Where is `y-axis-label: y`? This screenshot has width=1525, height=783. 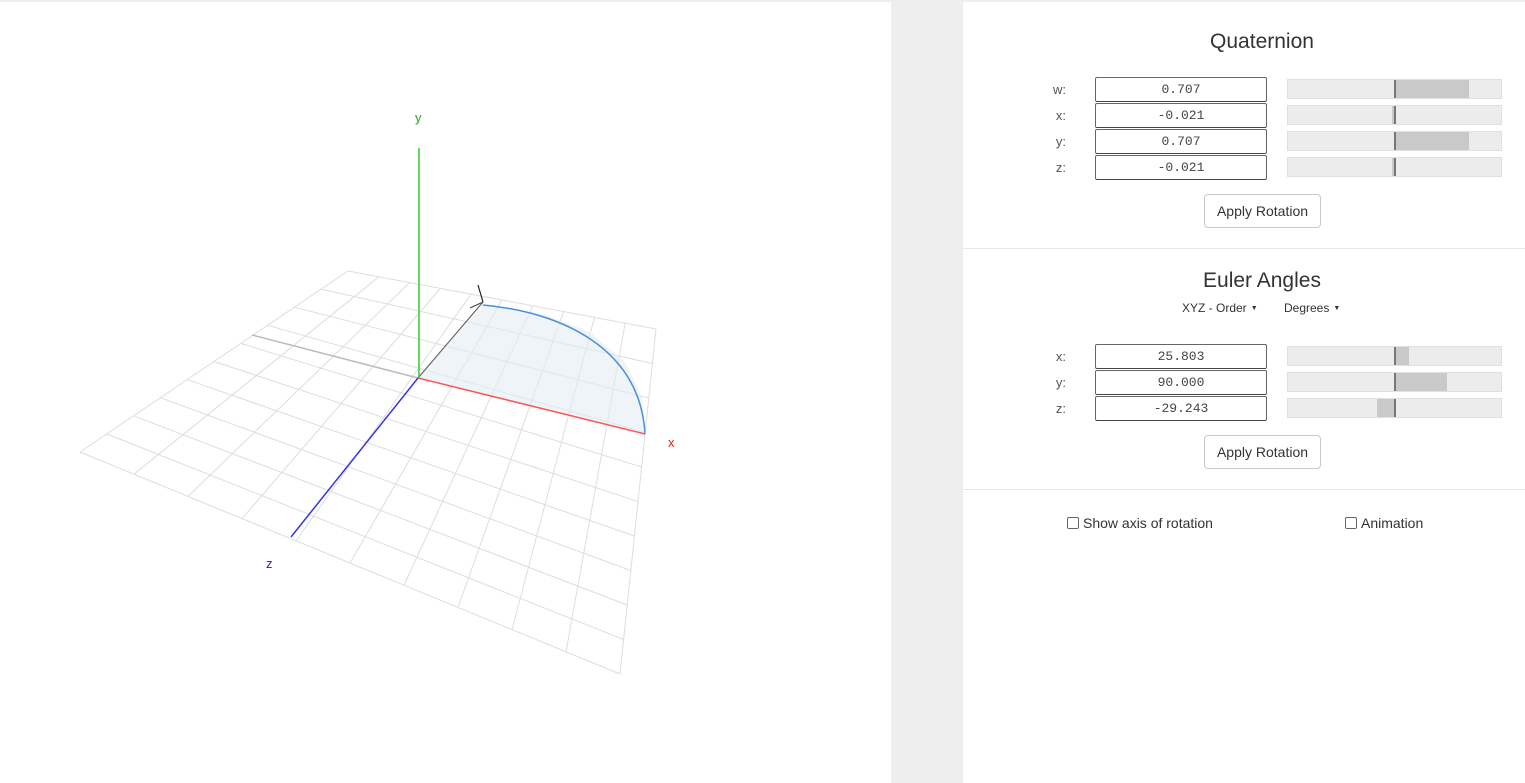
y-axis-label: y is located at coordinates (418, 117).